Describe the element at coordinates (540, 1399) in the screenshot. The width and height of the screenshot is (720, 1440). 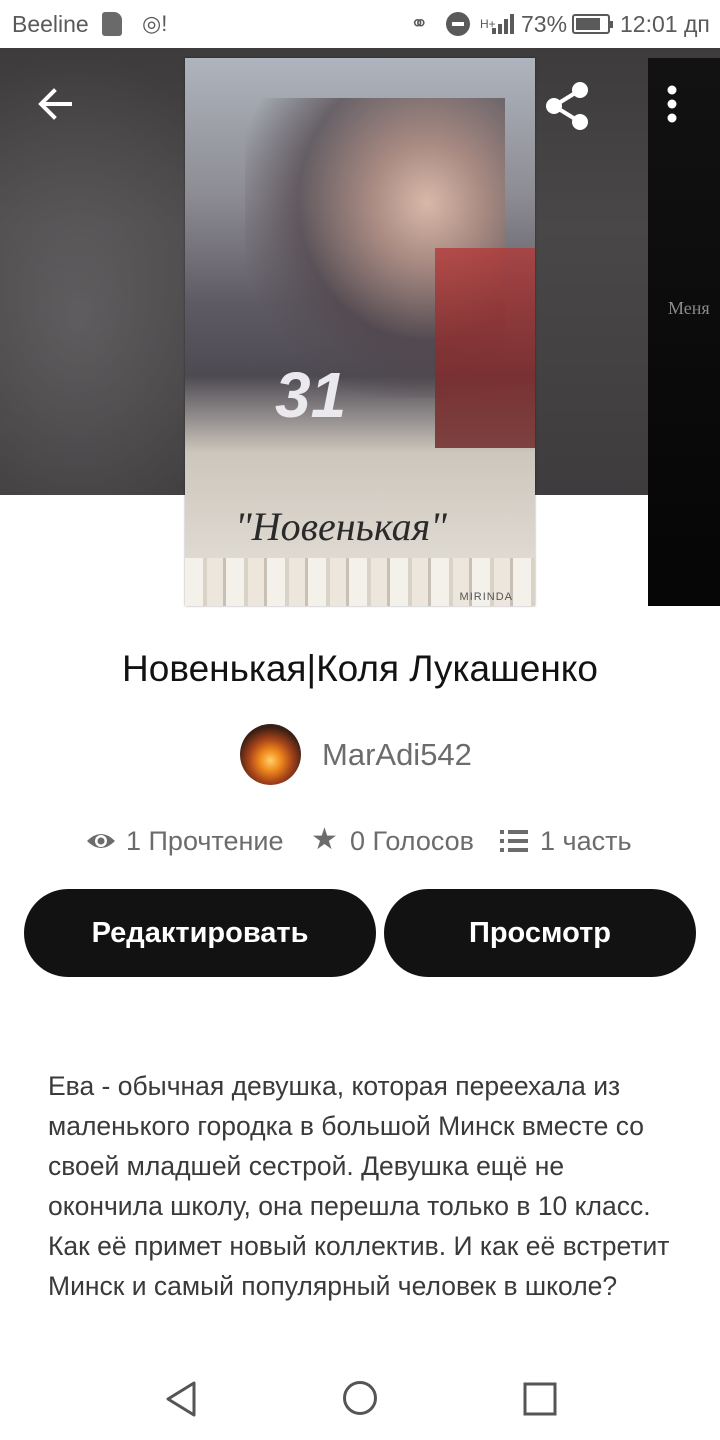
I see `nav-recents-icon` at that location.